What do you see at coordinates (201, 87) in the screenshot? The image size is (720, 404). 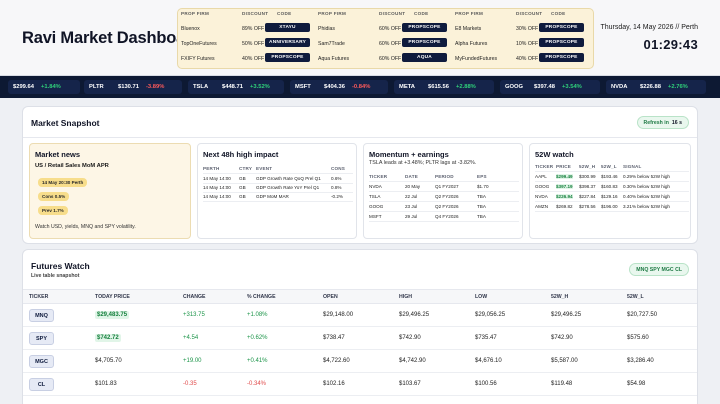 I see `ticker-symbol: TSLA` at bounding box center [201, 87].